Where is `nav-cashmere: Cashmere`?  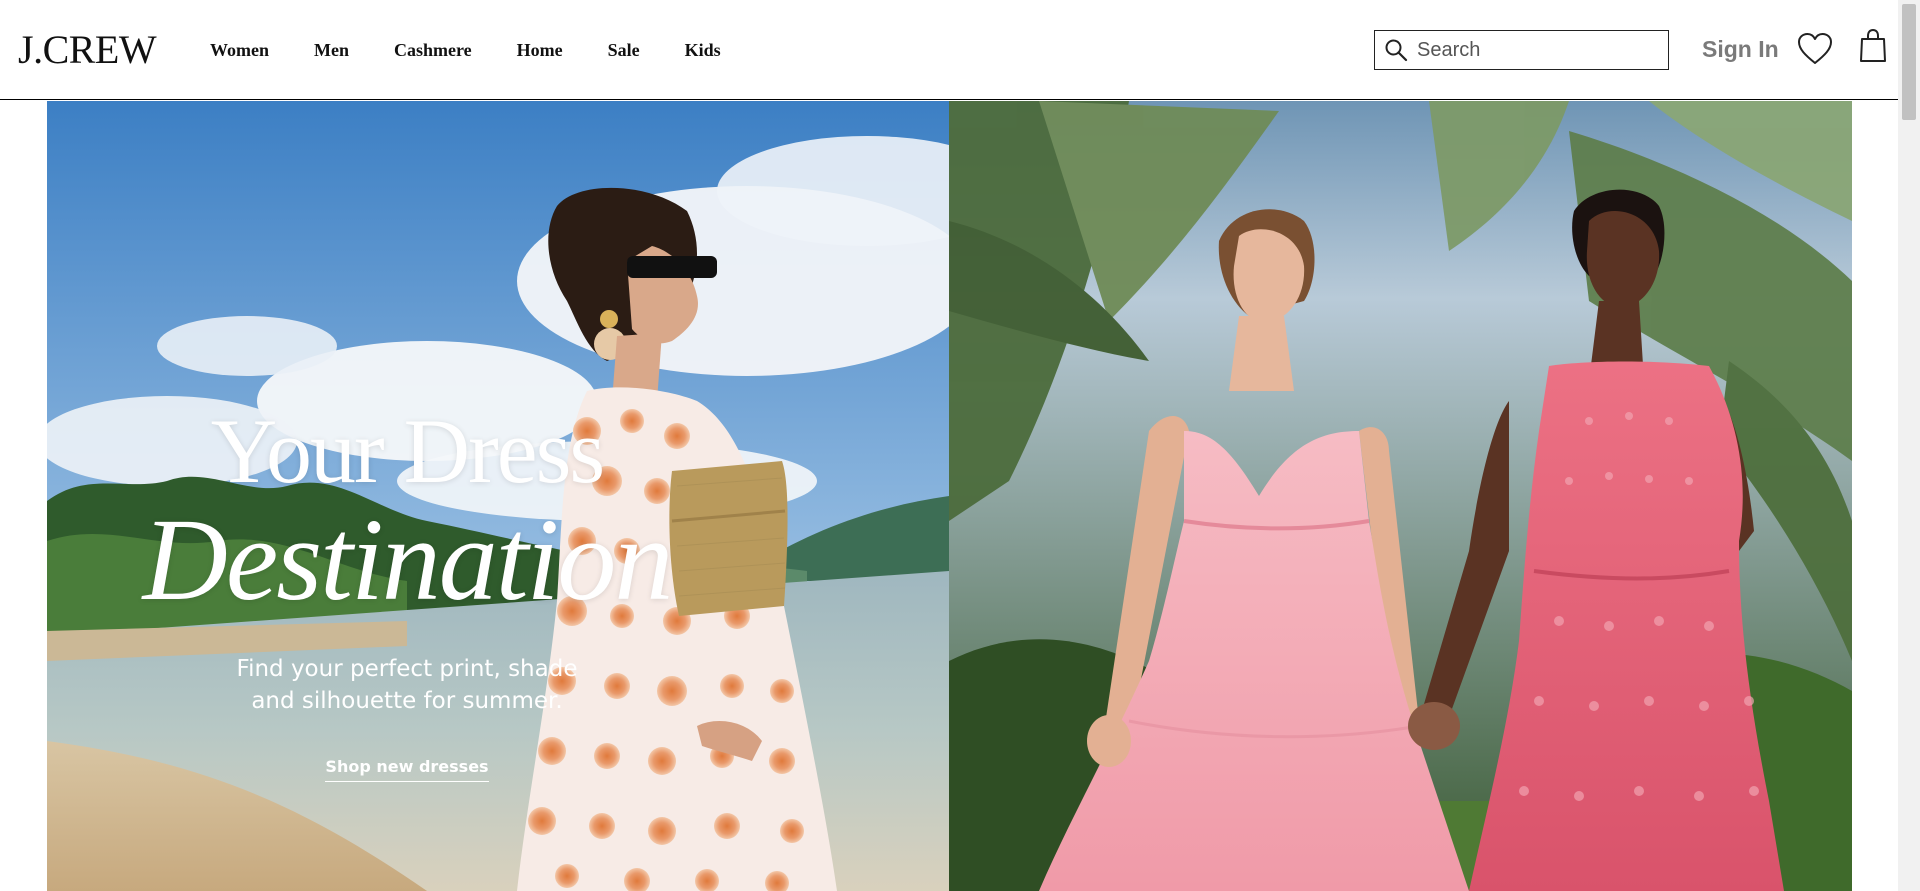
nav-cashmere: Cashmere is located at coordinates (433, 50).